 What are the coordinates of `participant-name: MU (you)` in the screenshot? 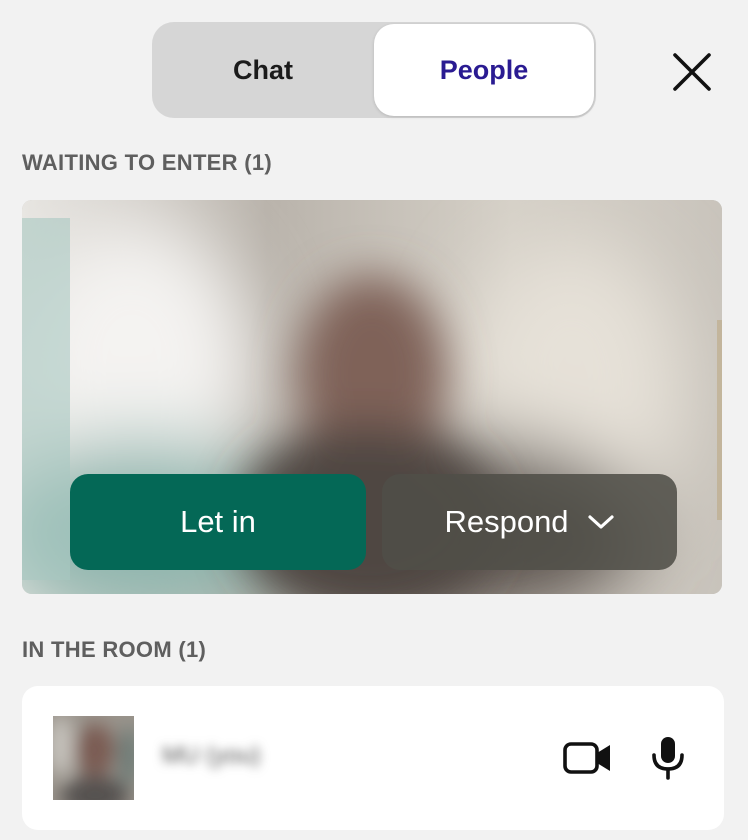 It's located at (211, 755).